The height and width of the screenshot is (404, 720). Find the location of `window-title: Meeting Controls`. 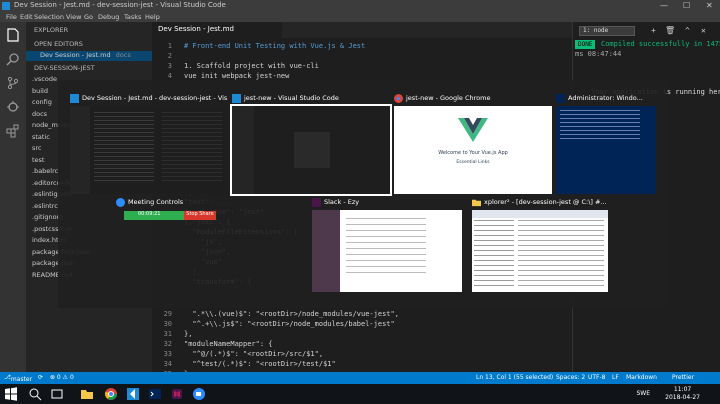

window-title: Meeting Controls is located at coordinates (156, 202).